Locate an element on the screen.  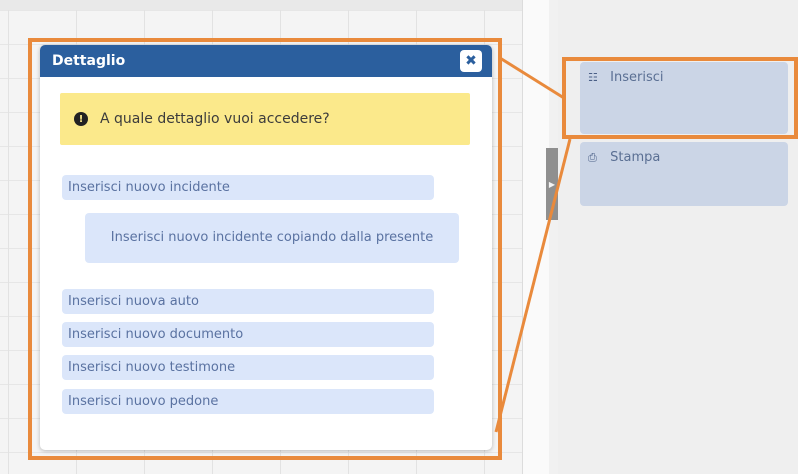
close-button: ✖ is located at coordinates (471, 61).